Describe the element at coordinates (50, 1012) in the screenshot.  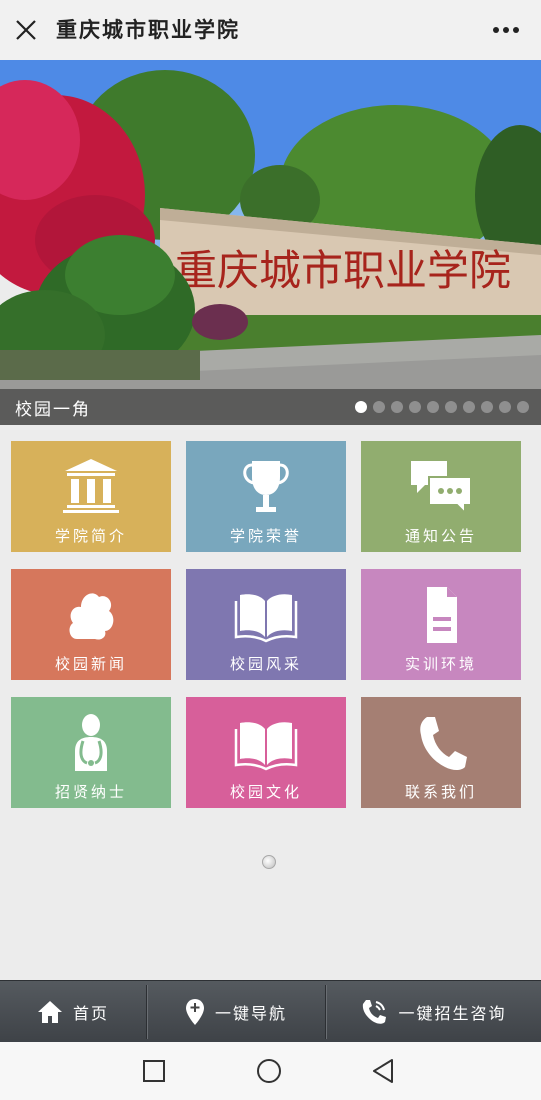
I see `home-icon` at that location.